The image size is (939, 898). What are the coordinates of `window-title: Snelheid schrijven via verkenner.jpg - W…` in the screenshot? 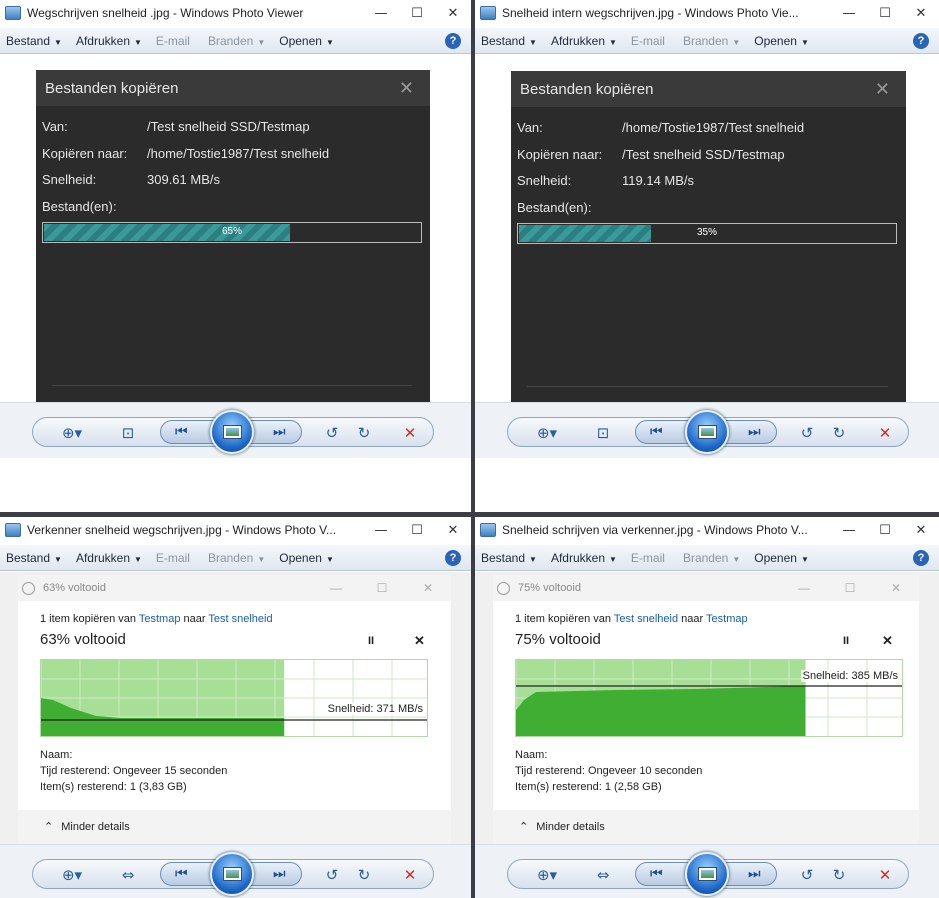 It's located at (655, 530).